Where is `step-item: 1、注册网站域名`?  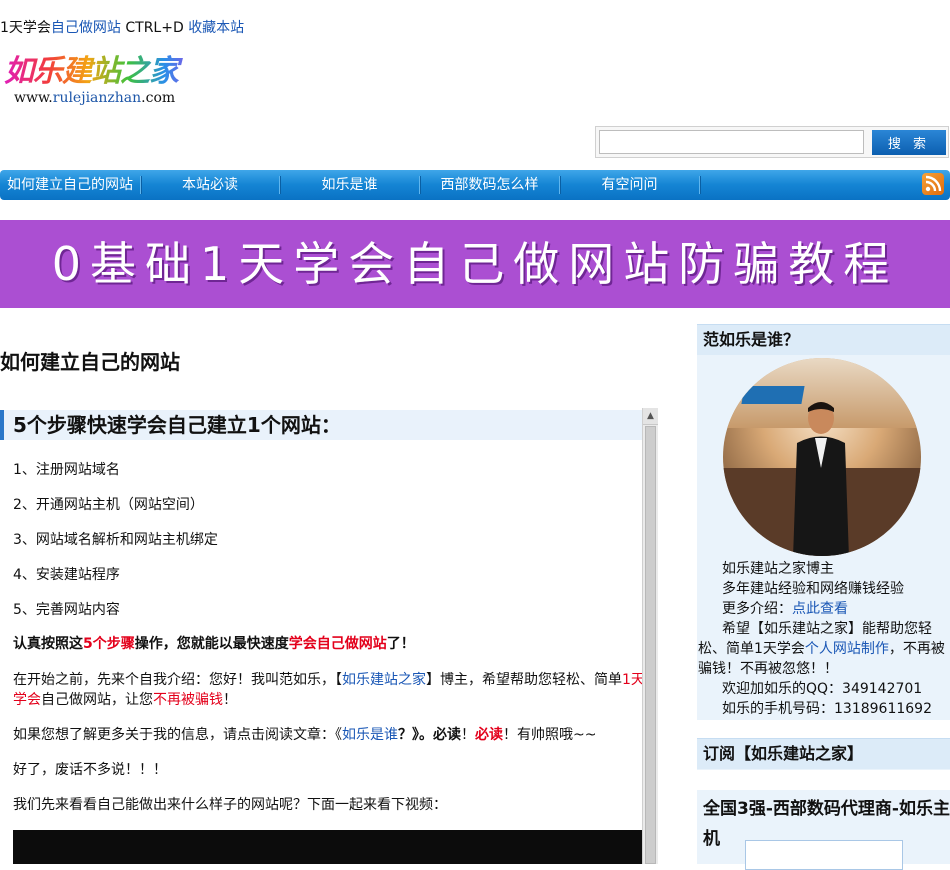 step-item: 1、注册网站域名 is located at coordinates (66, 470).